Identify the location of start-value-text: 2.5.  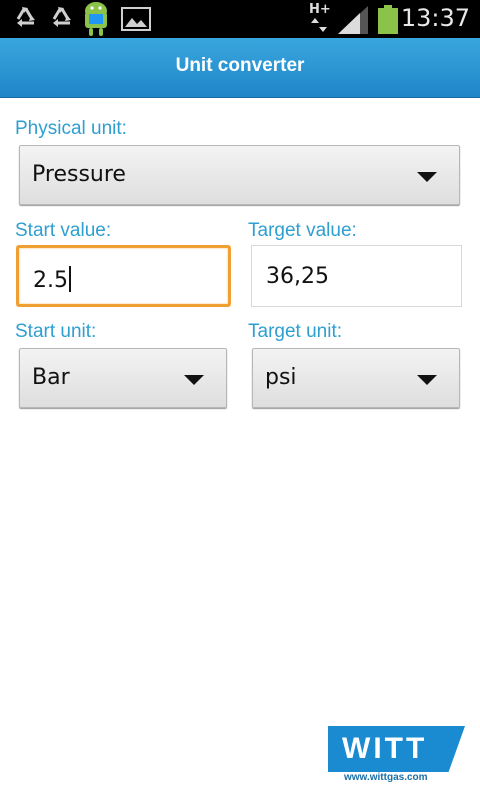
(50, 280).